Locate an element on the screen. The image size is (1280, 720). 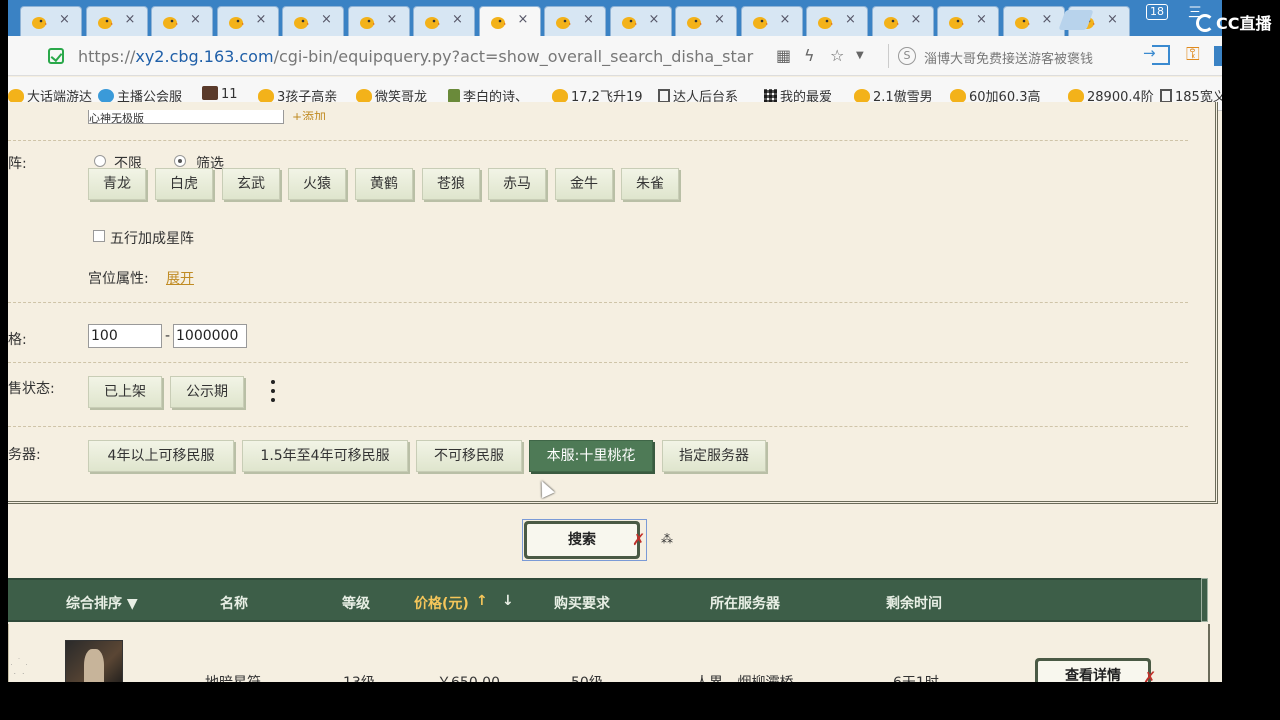
bookmark-item: 11 is located at coordinates (220, 94).